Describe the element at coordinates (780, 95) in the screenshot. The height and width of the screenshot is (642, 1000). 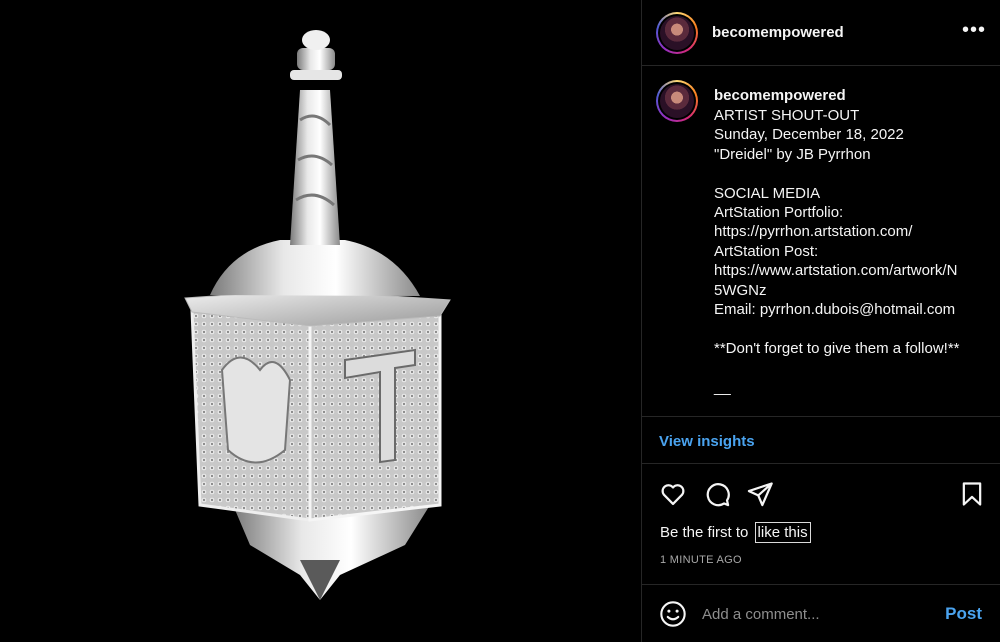
I see `caption-username: becomempowered` at that location.